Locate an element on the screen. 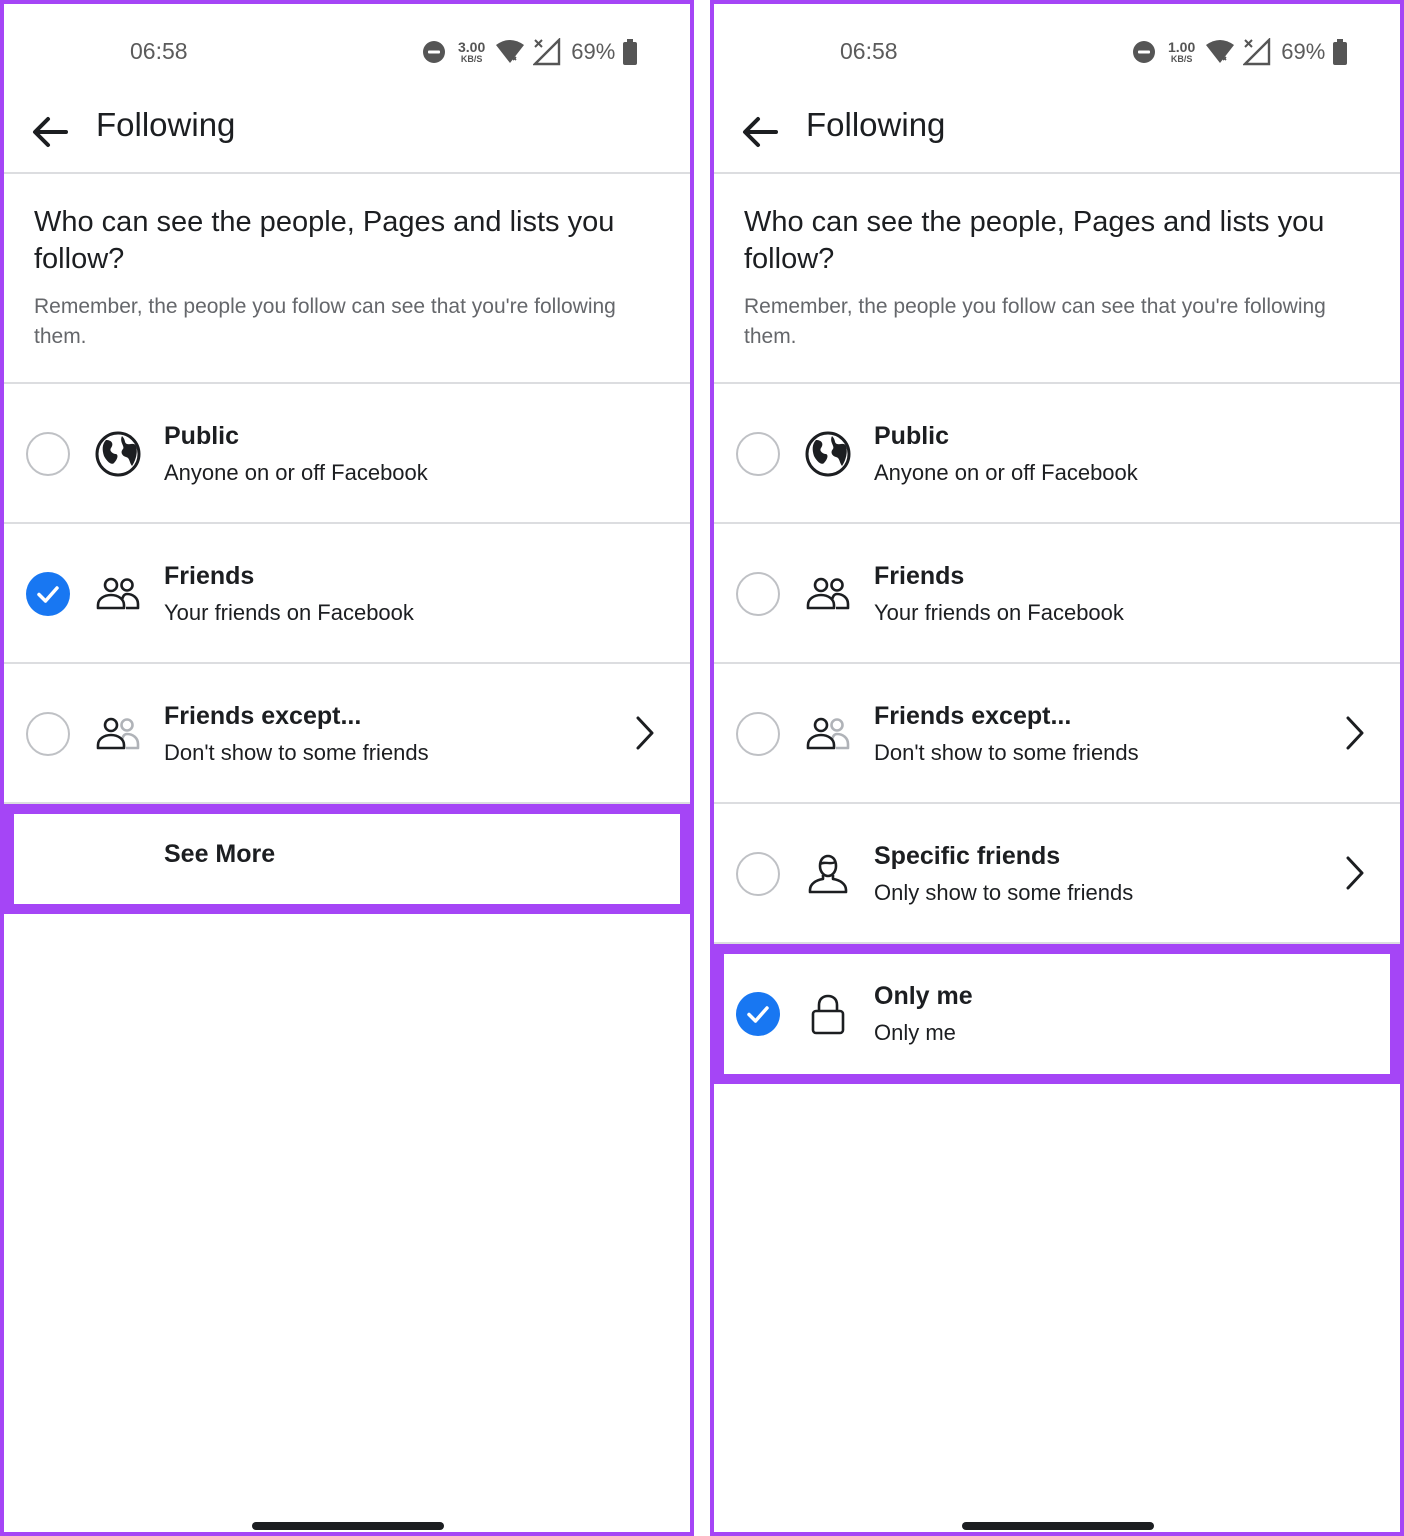 Image resolution: width=1404 pixels, height=1536 pixels. radio-specific-friends is located at coordinates (758, 874).